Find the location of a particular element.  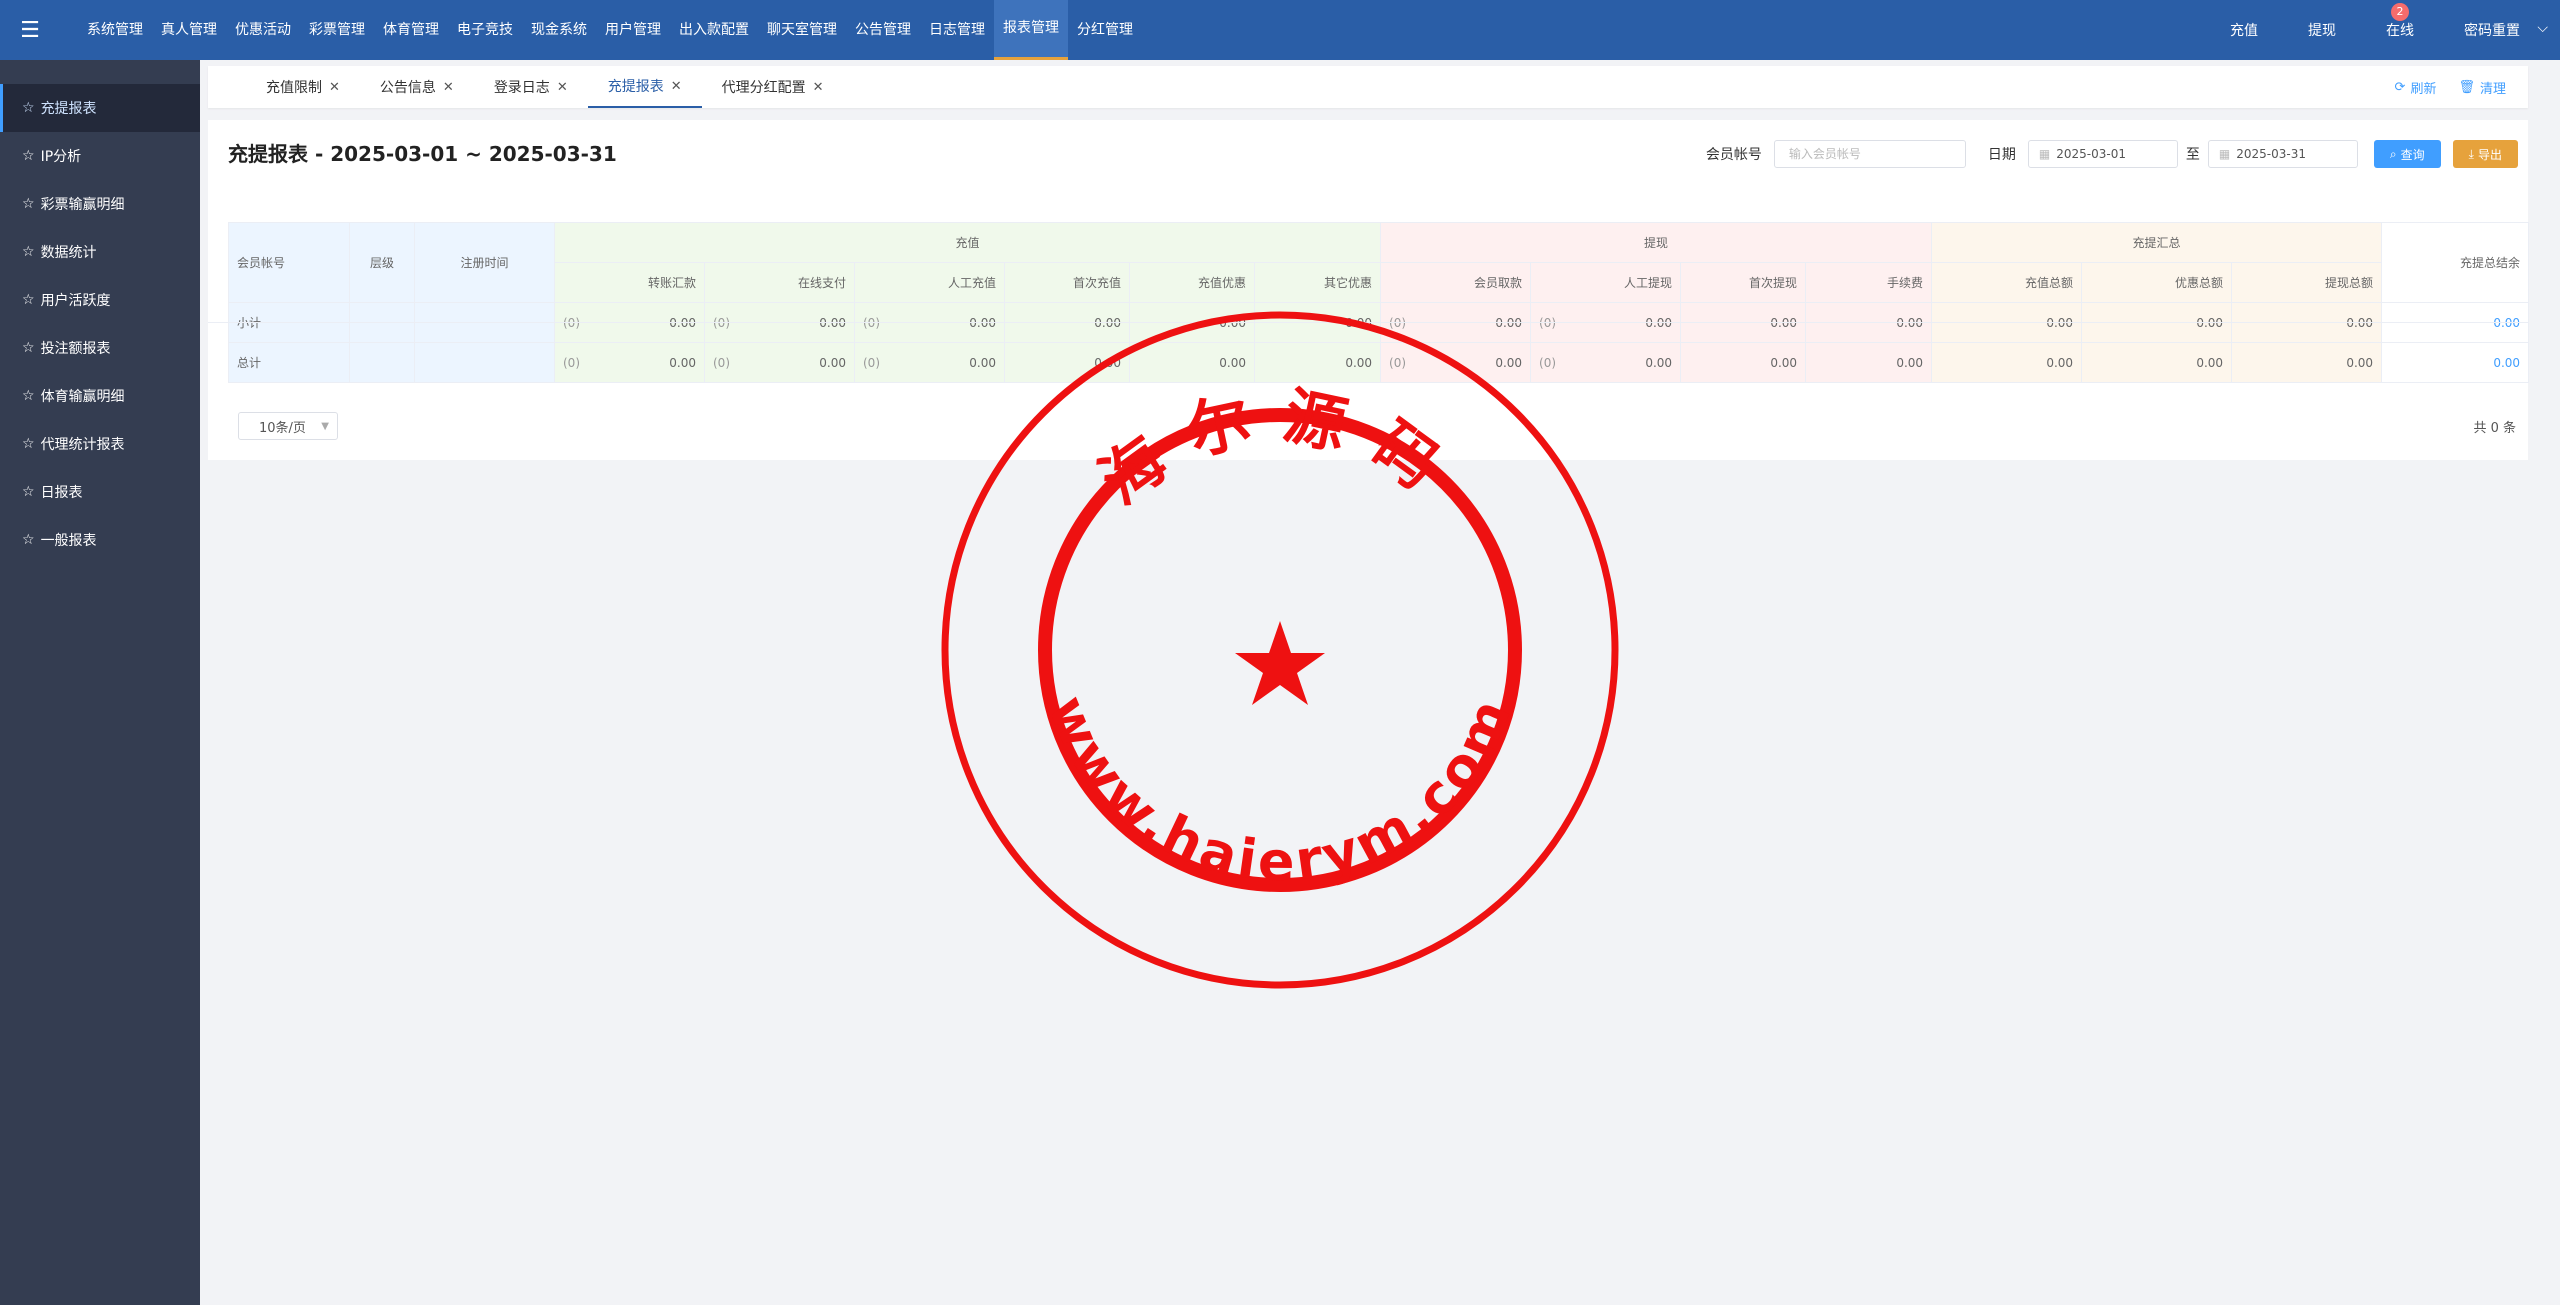

sidebar-item: ☆ 彩票输赢明细 is located at coordinates (100, 204).